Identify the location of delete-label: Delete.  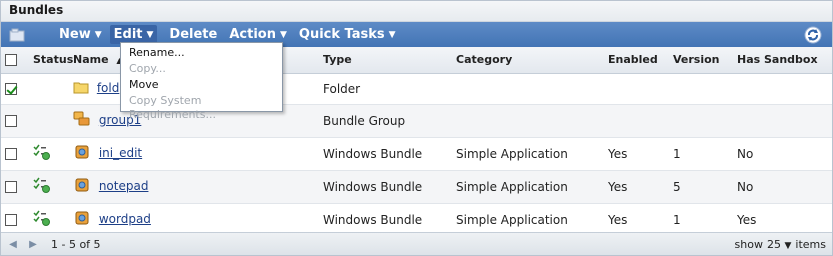
(193, 34).